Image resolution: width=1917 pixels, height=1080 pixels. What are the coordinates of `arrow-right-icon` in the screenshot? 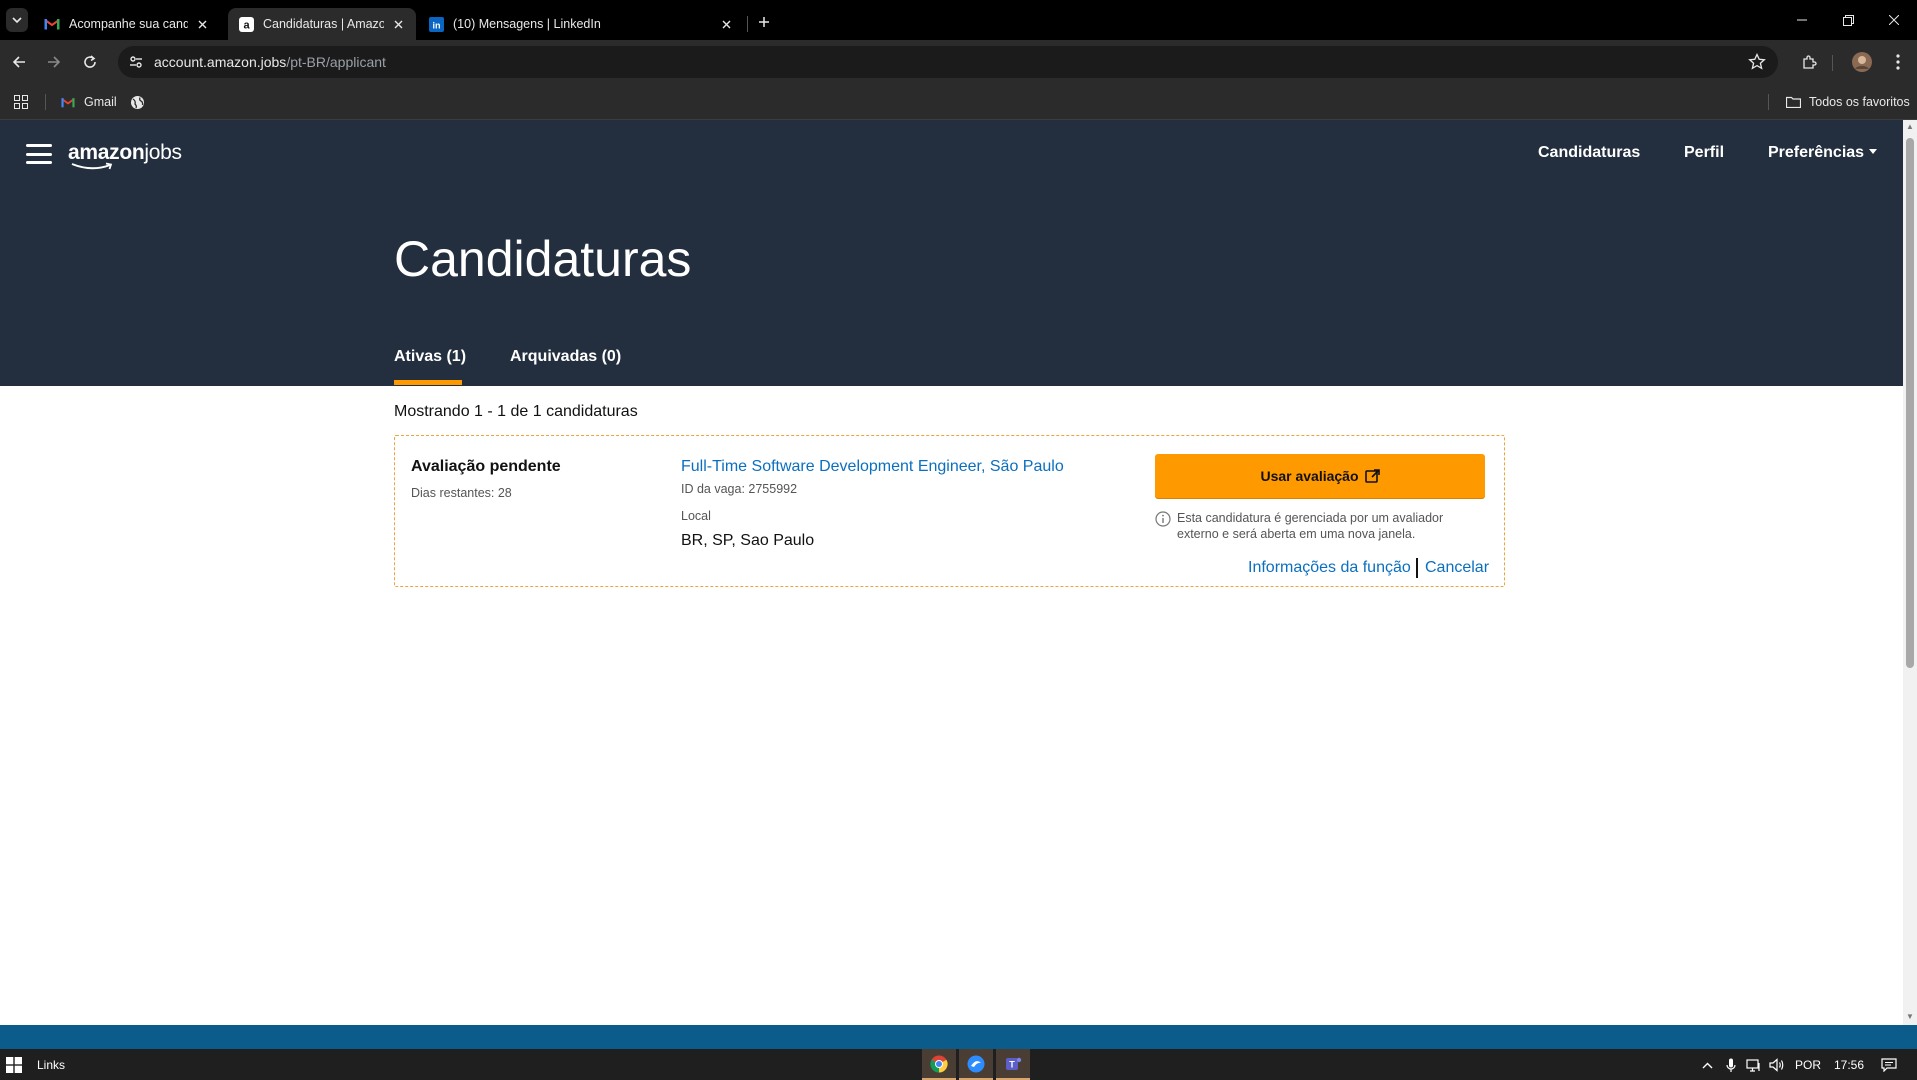 It's located at (54, 62).